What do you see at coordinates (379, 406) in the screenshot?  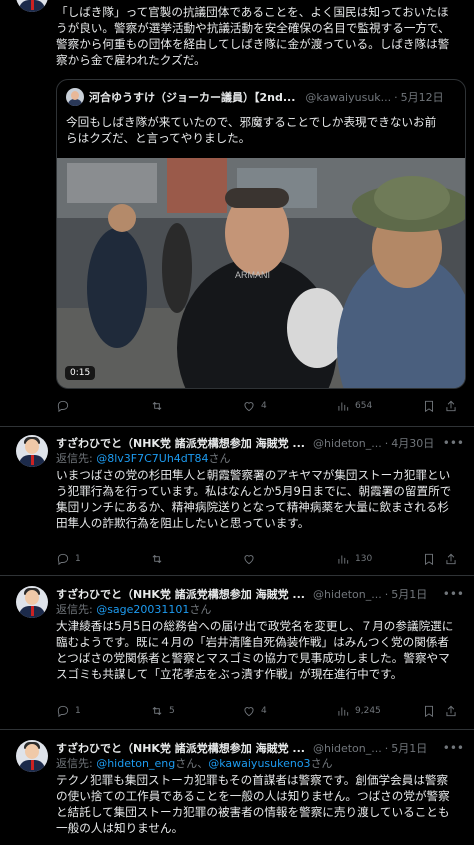 I see `views-button: 654` at bounding box center [379, 406].